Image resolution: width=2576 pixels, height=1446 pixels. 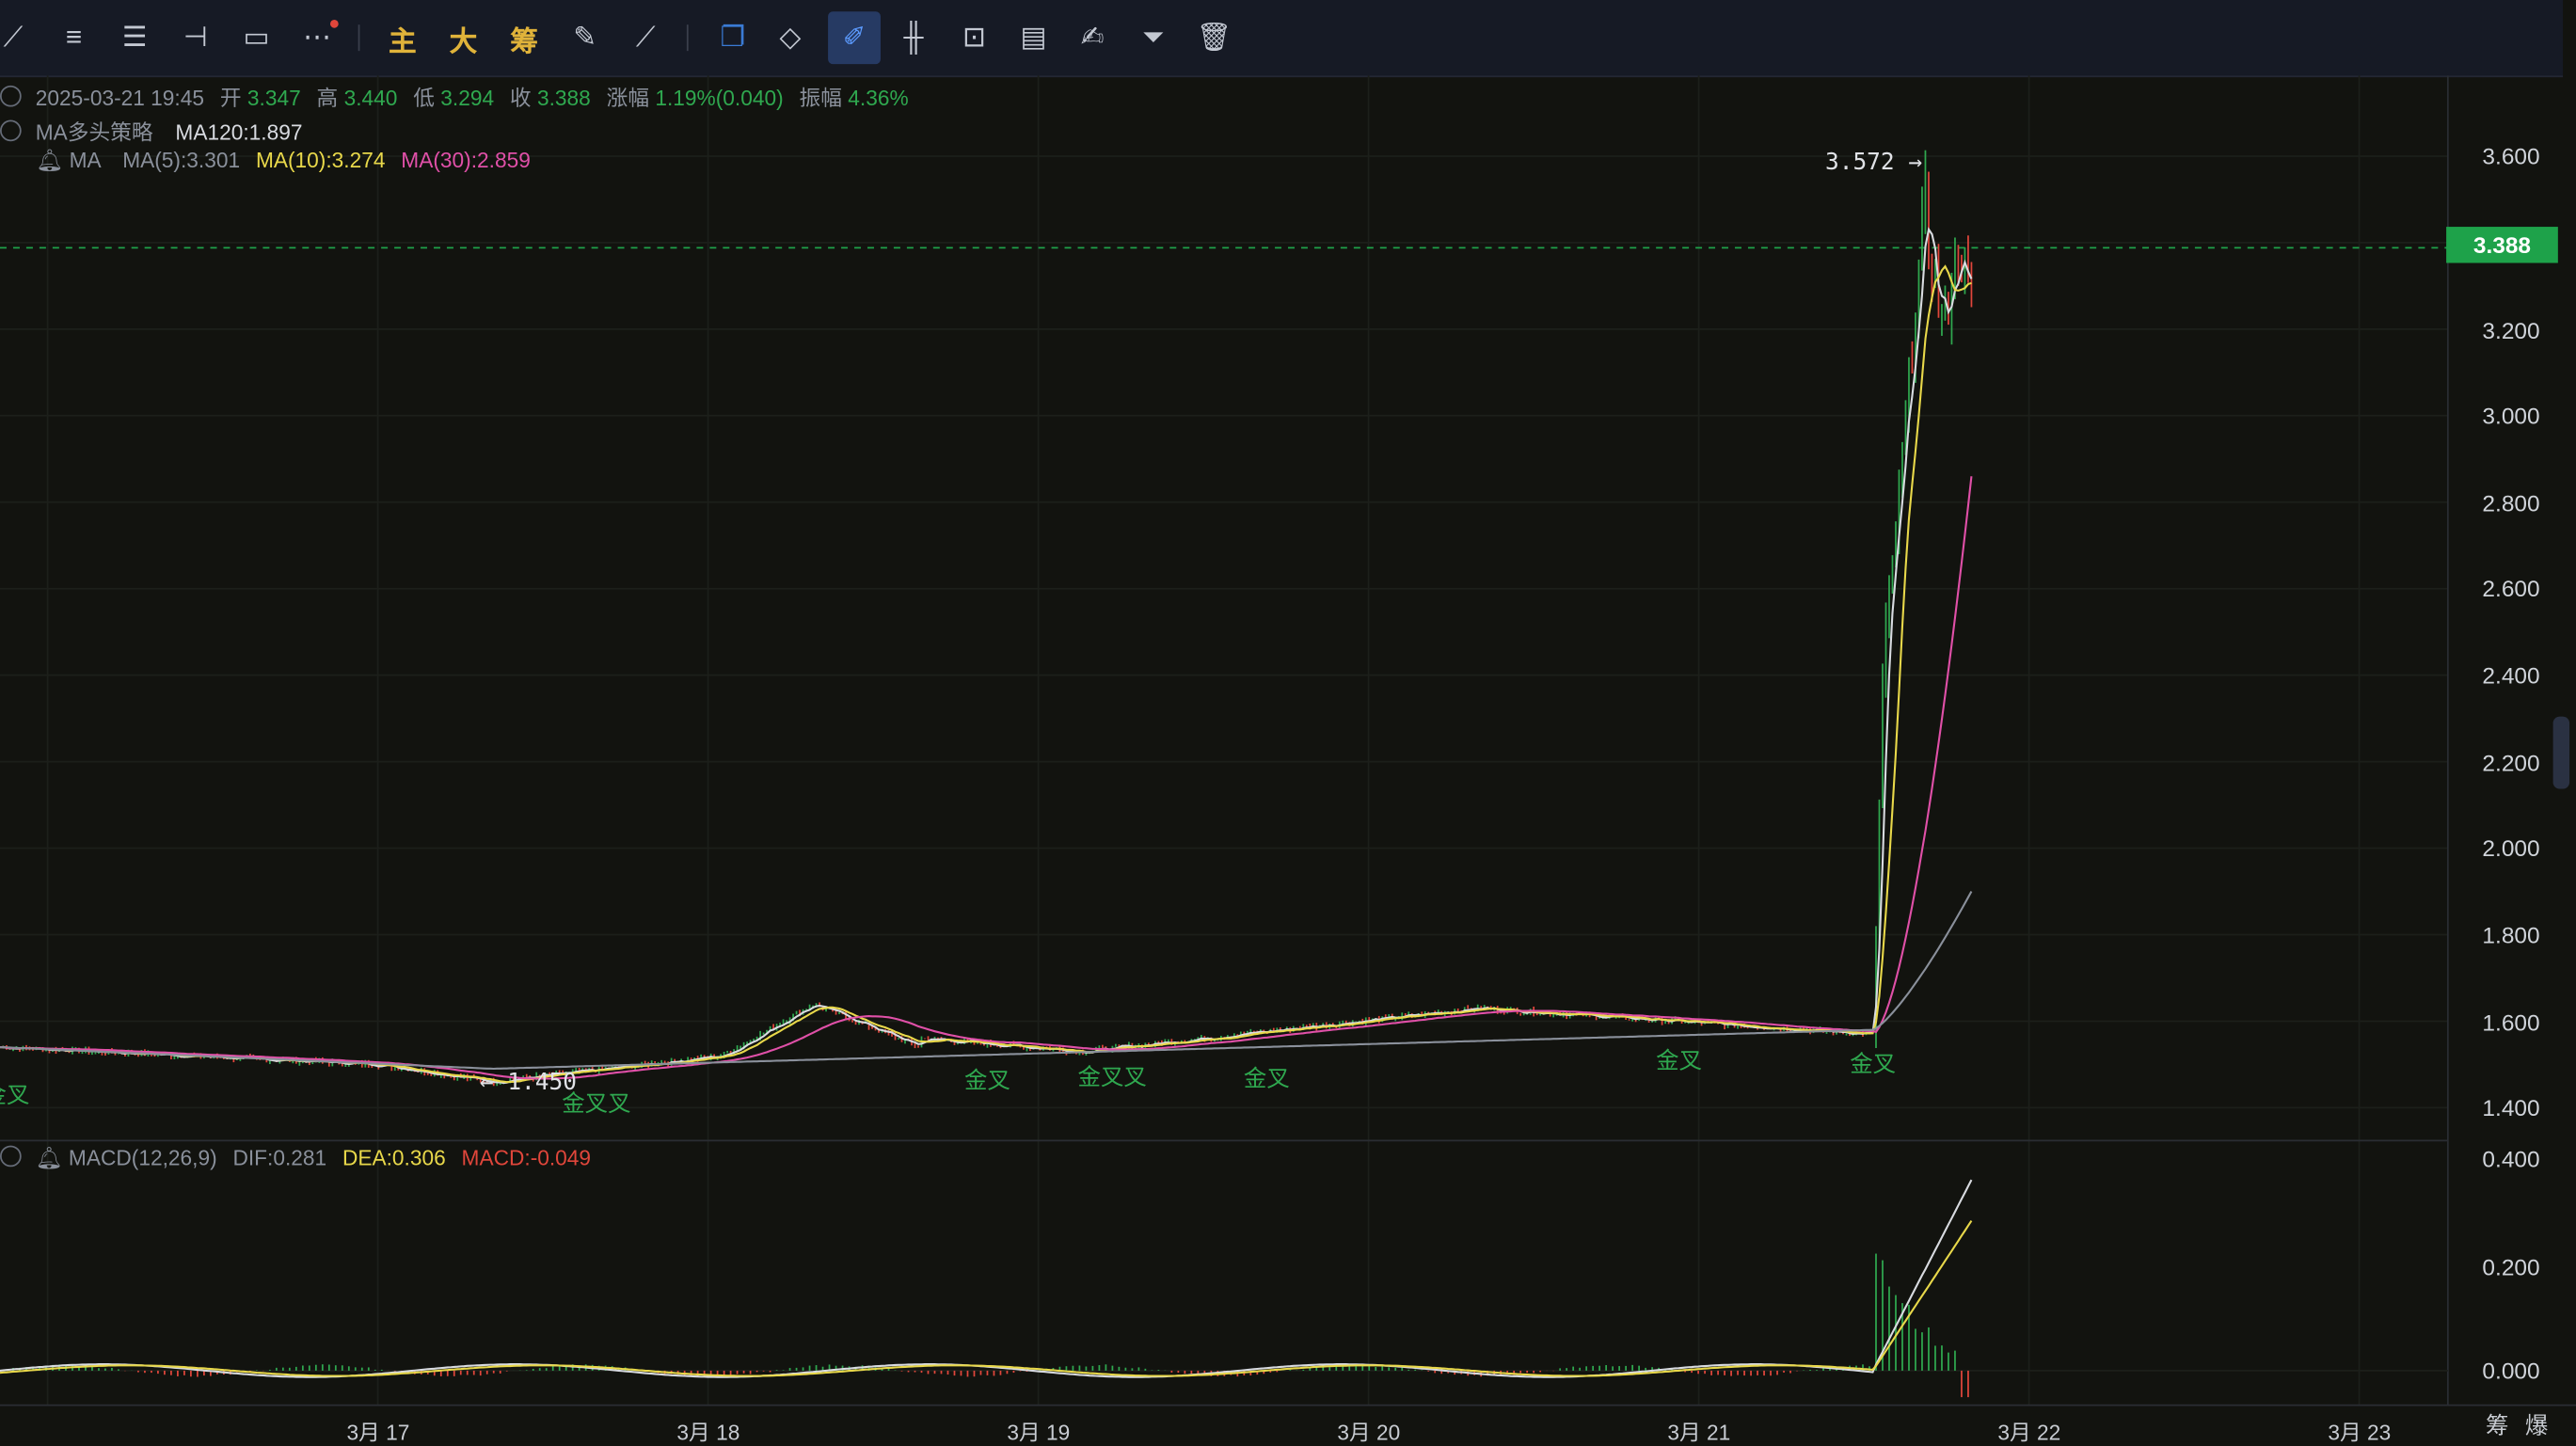 I want to click on dea-value: DEA:0.306, so click(x=394, y=1157).